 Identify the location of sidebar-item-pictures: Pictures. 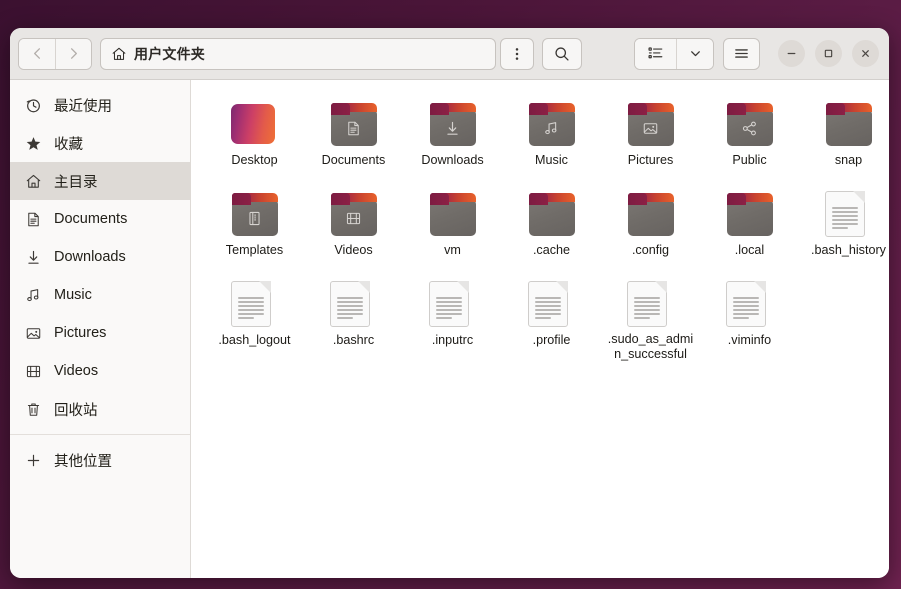
(100, 333).